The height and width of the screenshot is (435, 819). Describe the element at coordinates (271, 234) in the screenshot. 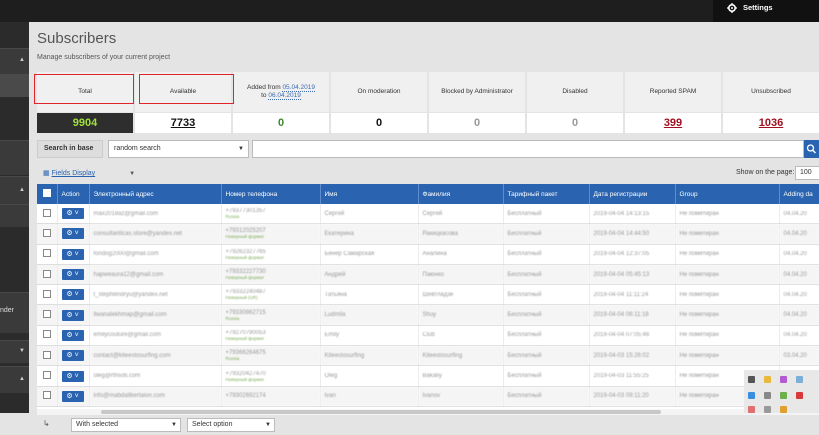

I see `cell-phone: +79312025207 Неверный формат` at that location.